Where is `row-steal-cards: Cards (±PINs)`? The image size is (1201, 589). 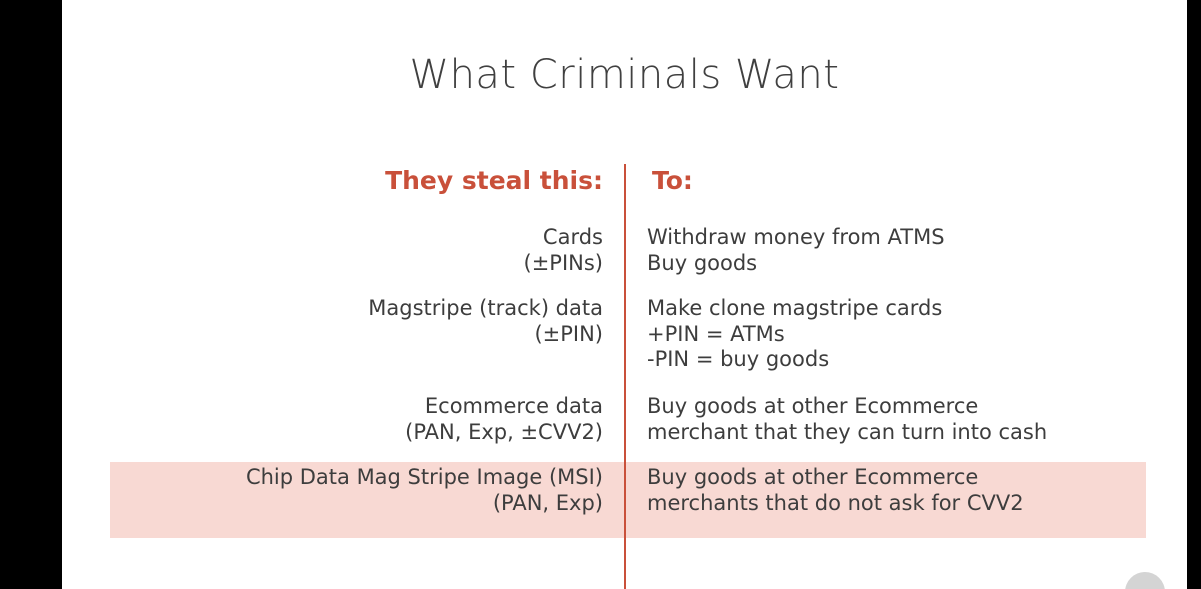 row-steal-cards: Cards (±PINs) is located at coordinates (564, 250).